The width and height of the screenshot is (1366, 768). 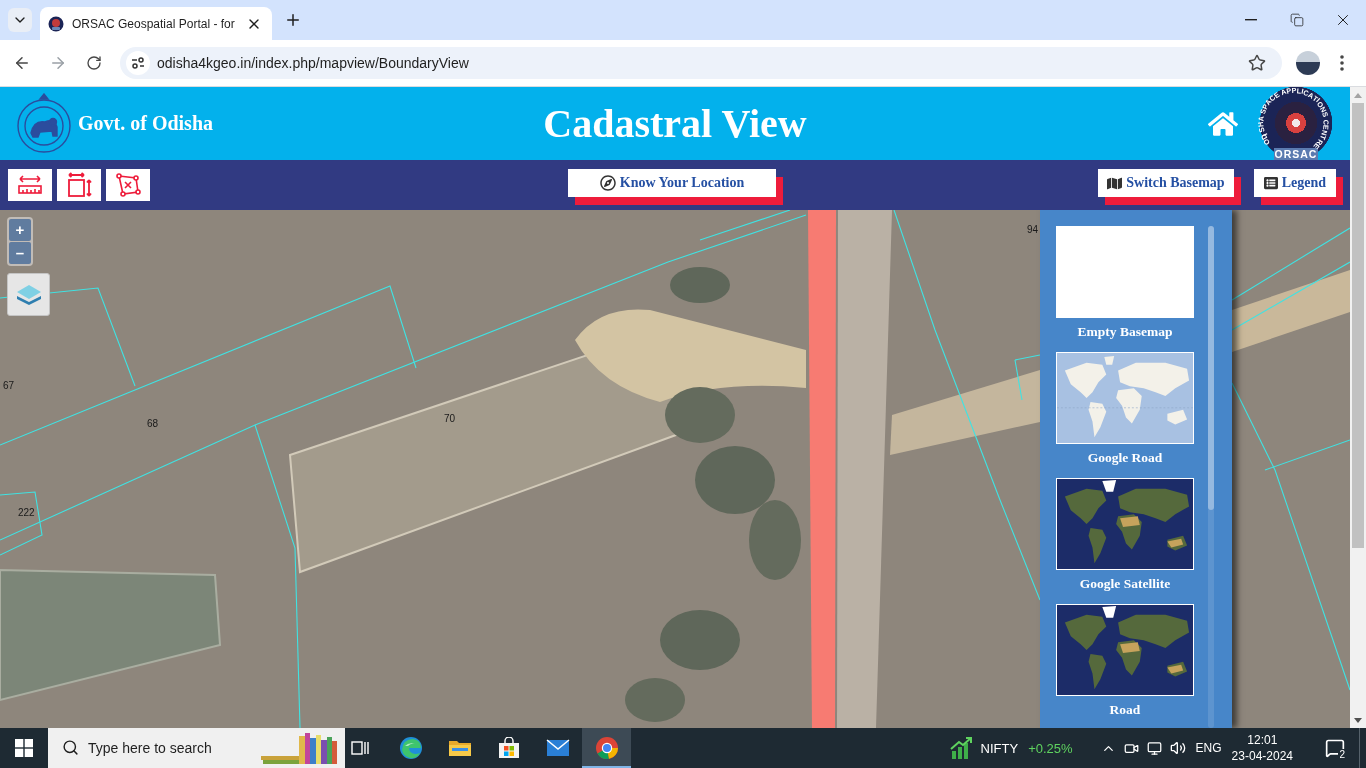 I want to click on basemap-label: Google Satellite, so click(x=1125, y=584).